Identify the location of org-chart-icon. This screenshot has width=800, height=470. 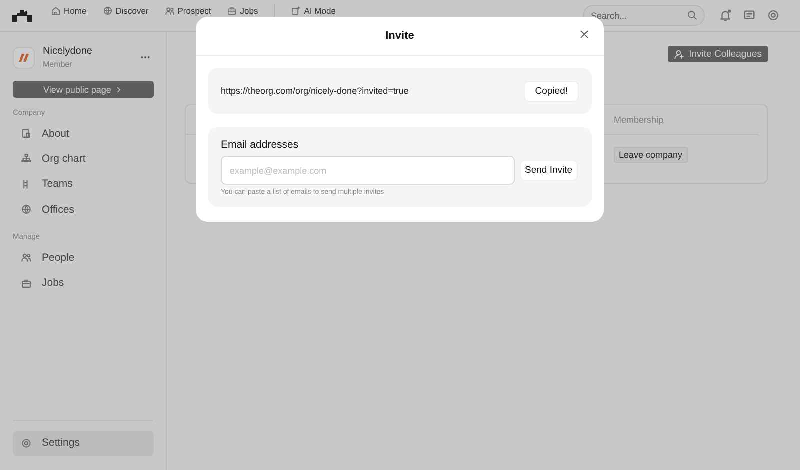
(26, 158).